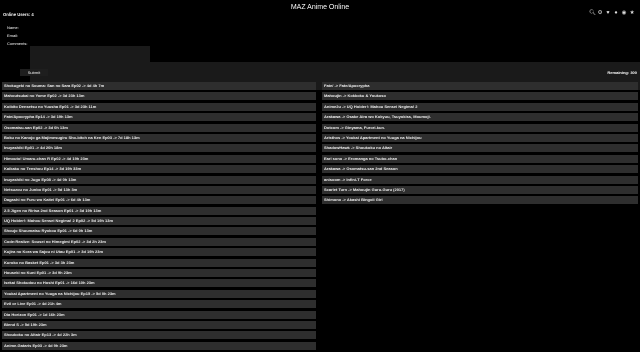 This screenshot has width=640, height=352. What do you see at coordinates (90, 50) in the screenshot?
I see `name-field` at bounding box center [90, 50].